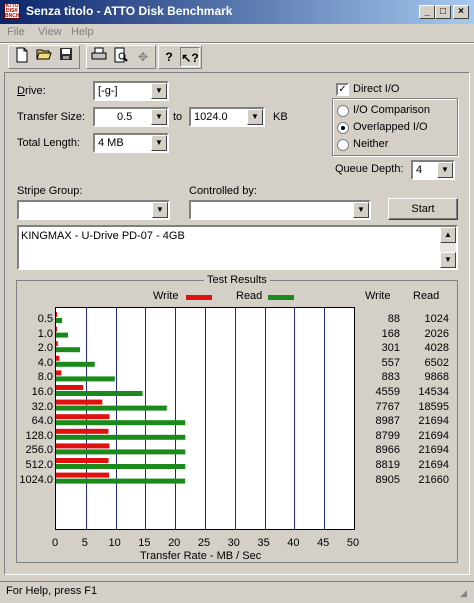 Image resolution: width=474 pixels, height=603 pixels. Describe the element at coordinates (448, 247) in the screenshot. I see `description-scrollbar: ▲ ▼` at that location.